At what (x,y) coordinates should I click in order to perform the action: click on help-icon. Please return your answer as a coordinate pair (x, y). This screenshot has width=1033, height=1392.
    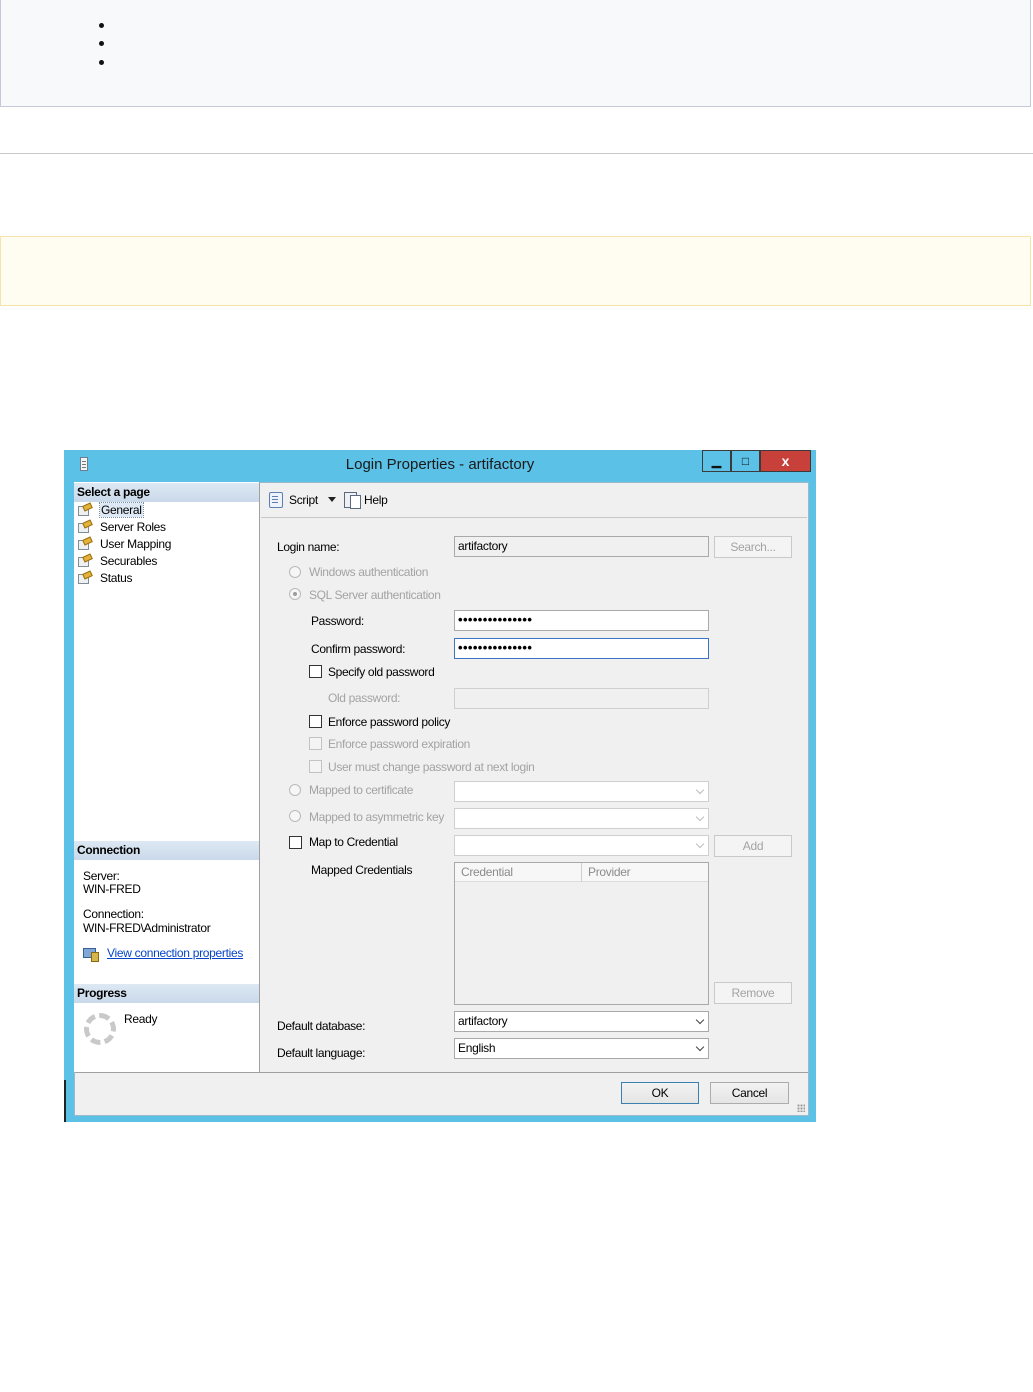
    Looking at the image, I should click on (352, 500).